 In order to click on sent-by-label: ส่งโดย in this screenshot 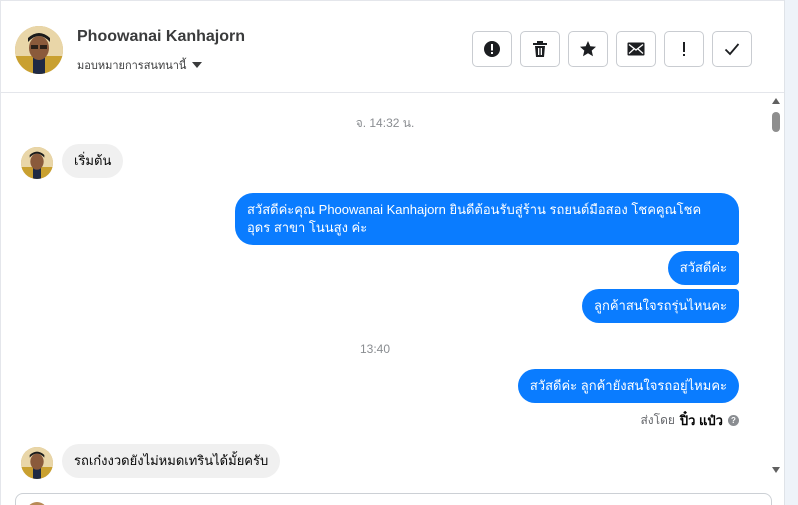, I will do `click(657, 420)`.